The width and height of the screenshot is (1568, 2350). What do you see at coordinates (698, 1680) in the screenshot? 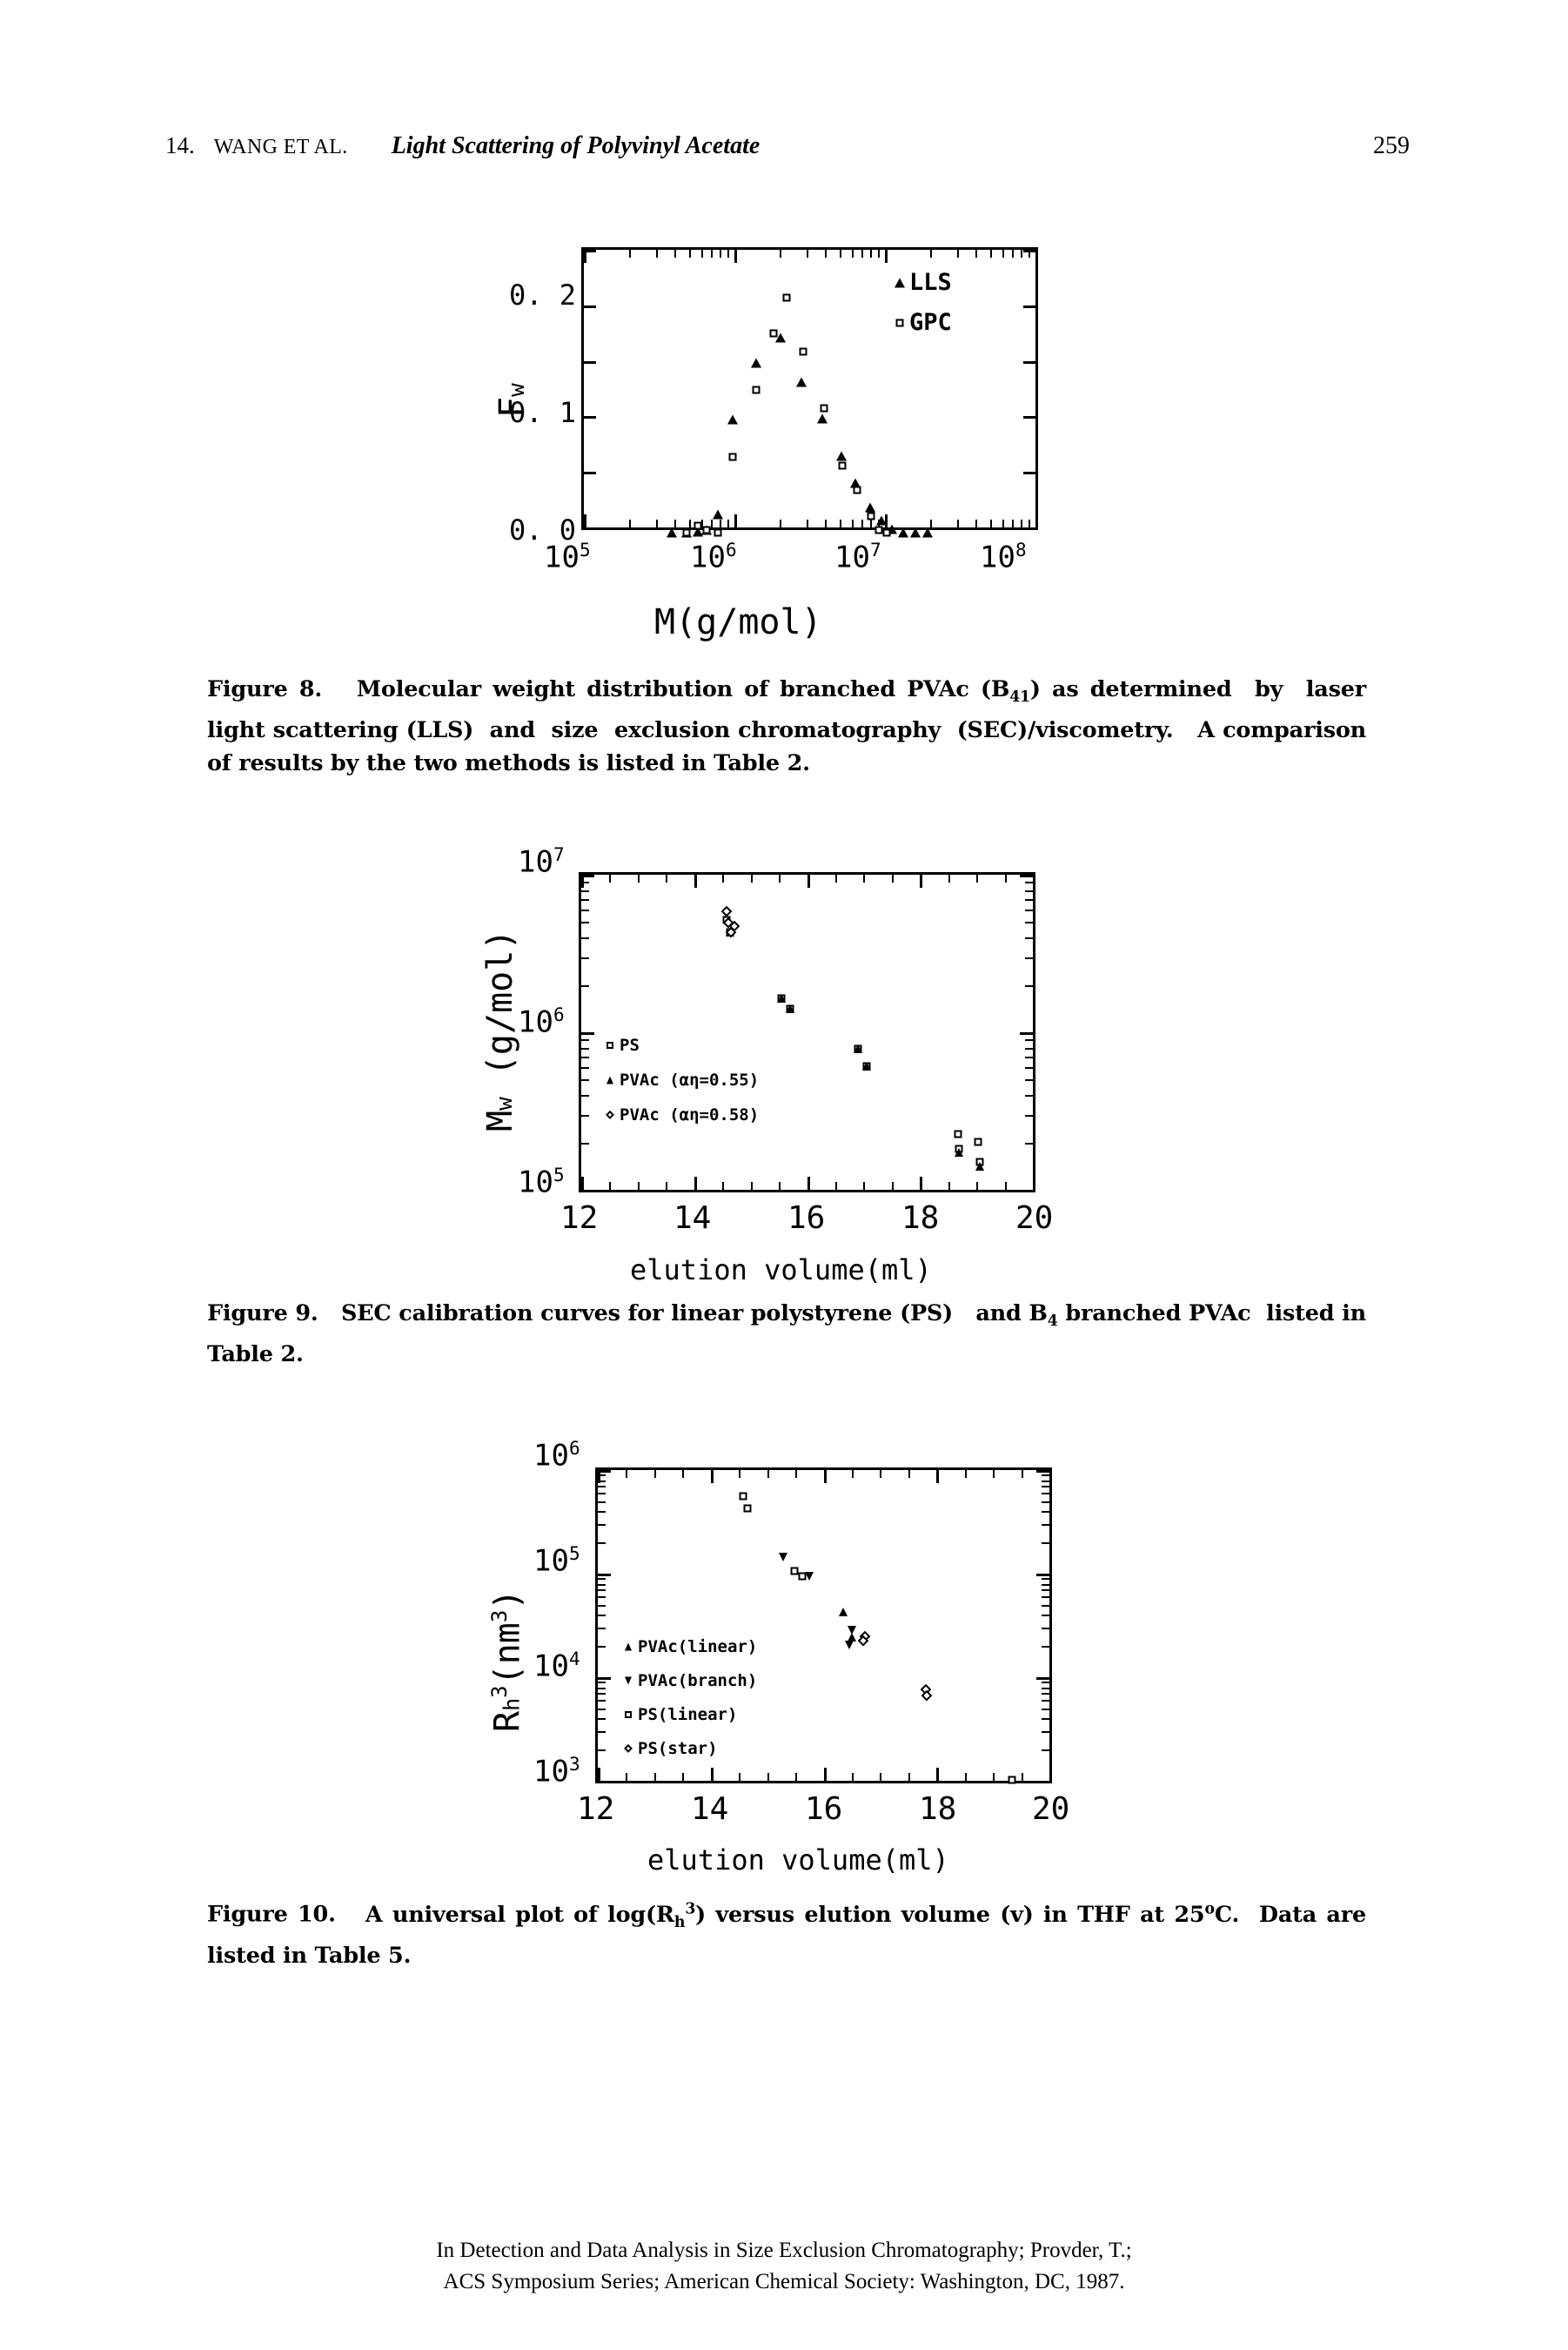
I see `fig10-legend-label: PVAc(branch)` at bounding box center [698, 1680].